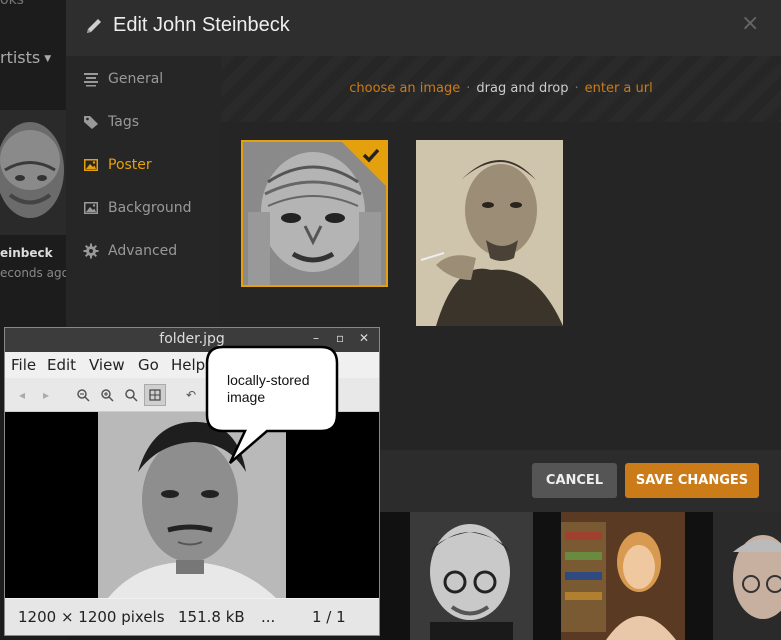  Describe the element at coordinates (83, 395) in the screenshot. I see `zoom-out-icon` at that location.